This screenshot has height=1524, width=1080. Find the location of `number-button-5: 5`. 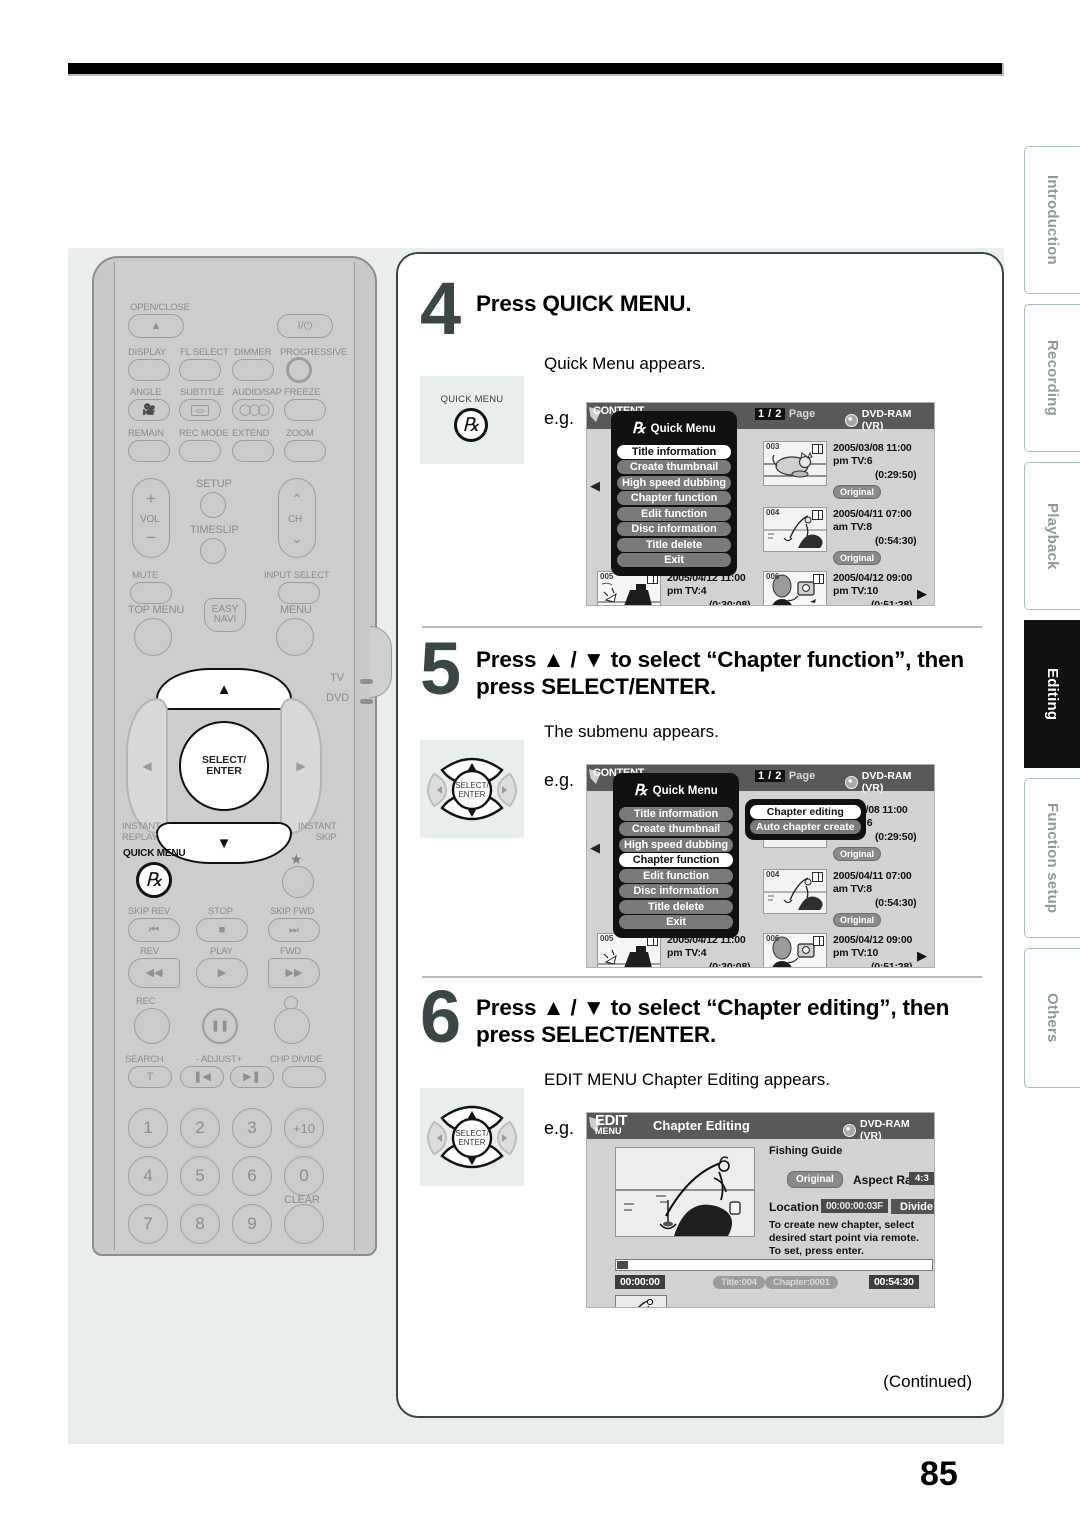

number-button-5: 5 is located at coordinates (200, 1176).